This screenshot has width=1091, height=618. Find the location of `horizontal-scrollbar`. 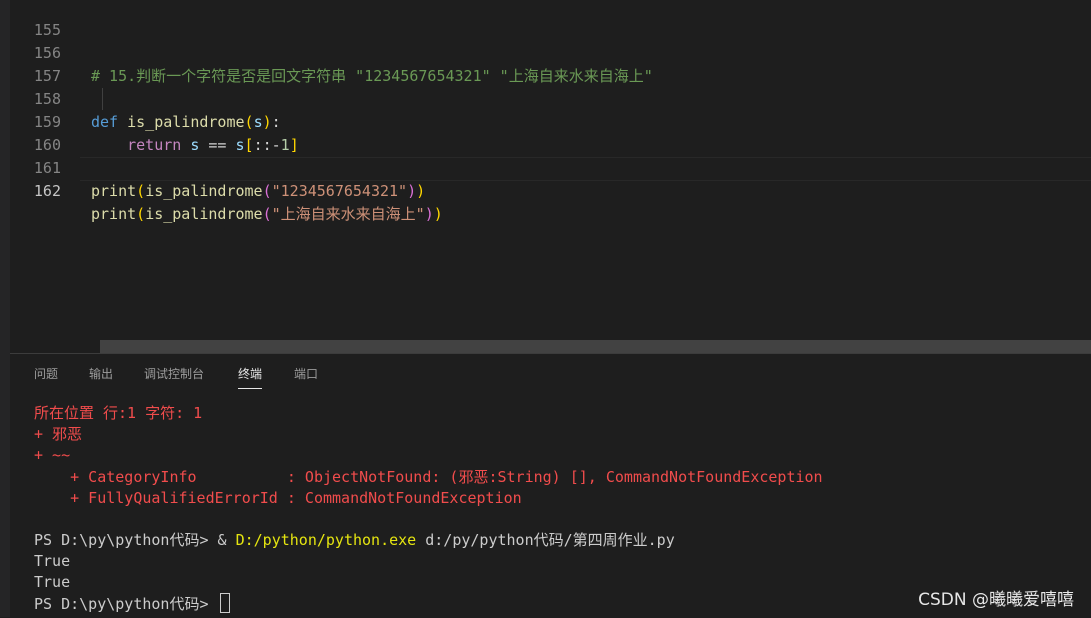

horizontal-scrollbar is located at coordinates (595, 346).